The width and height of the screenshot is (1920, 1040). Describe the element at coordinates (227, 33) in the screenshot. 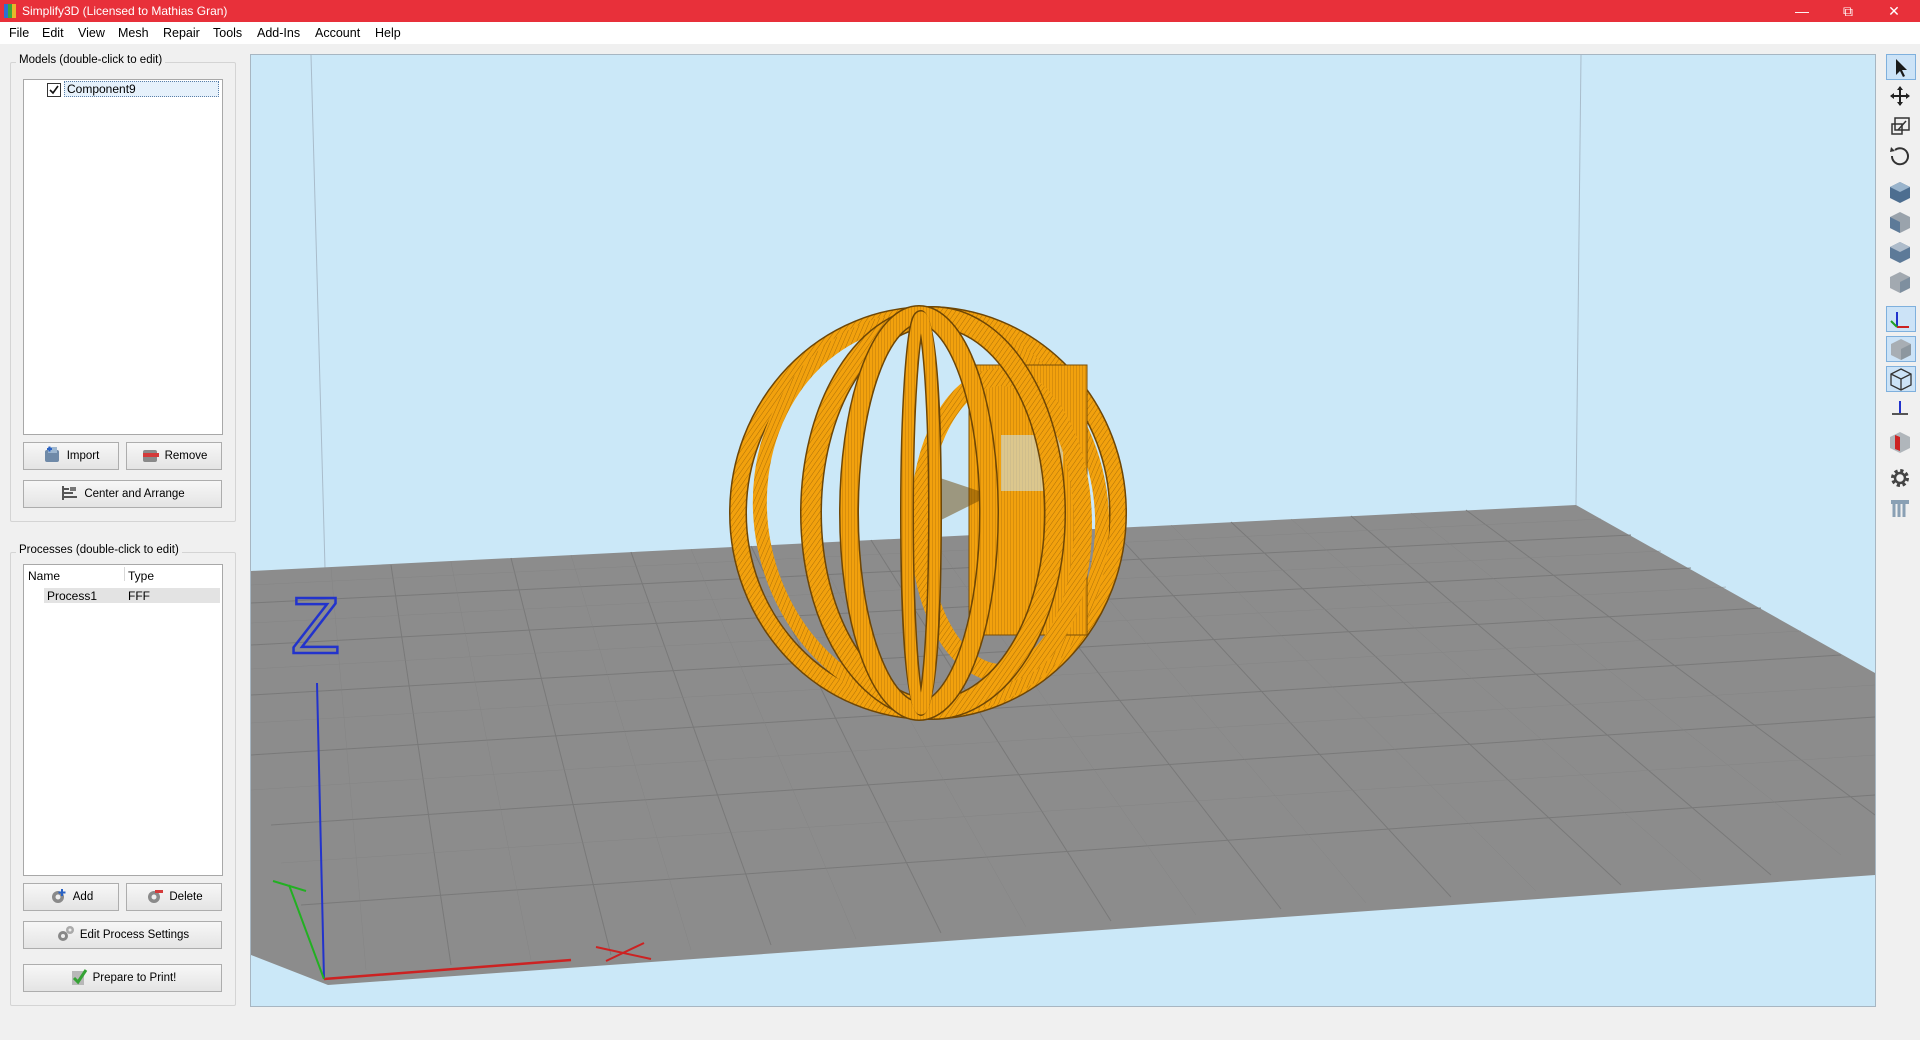

I see `menu-tools: Tools` at that location.